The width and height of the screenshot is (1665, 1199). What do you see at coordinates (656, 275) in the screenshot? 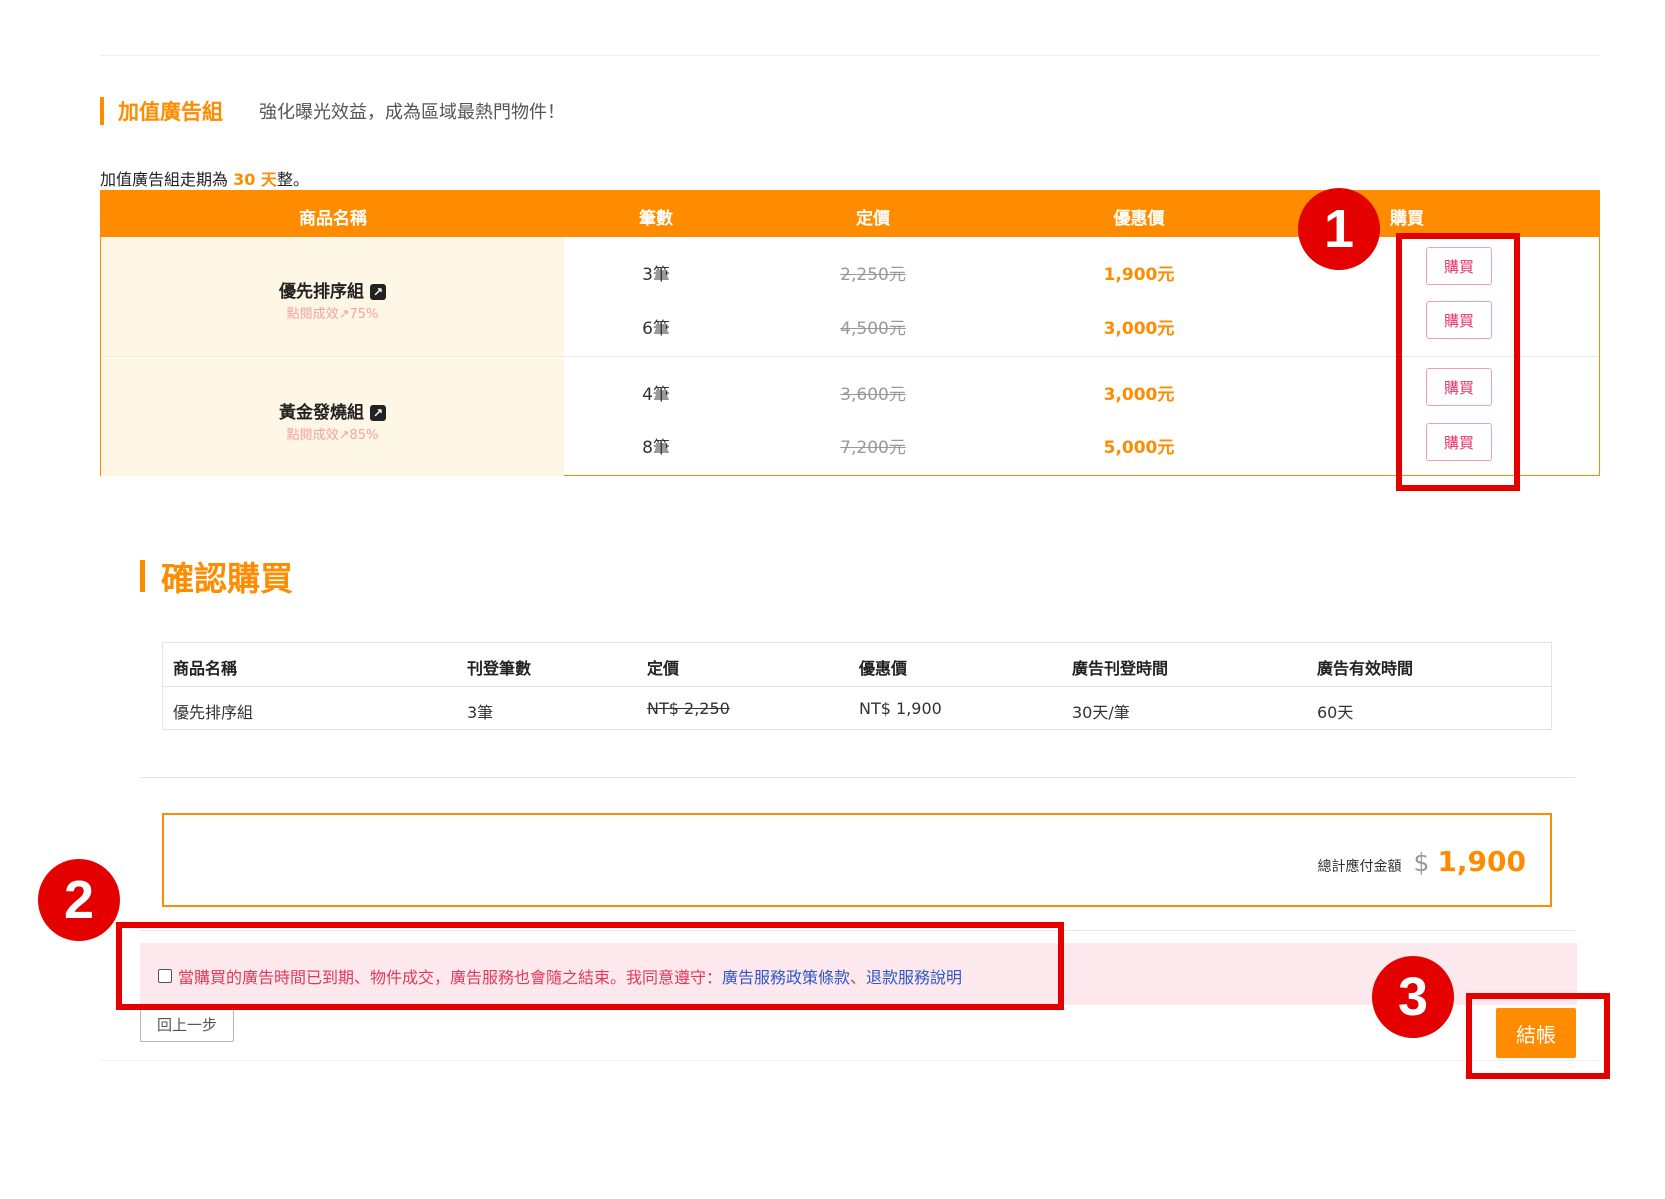
I see `row-count: 3筆` at bounding box center [656, 275].